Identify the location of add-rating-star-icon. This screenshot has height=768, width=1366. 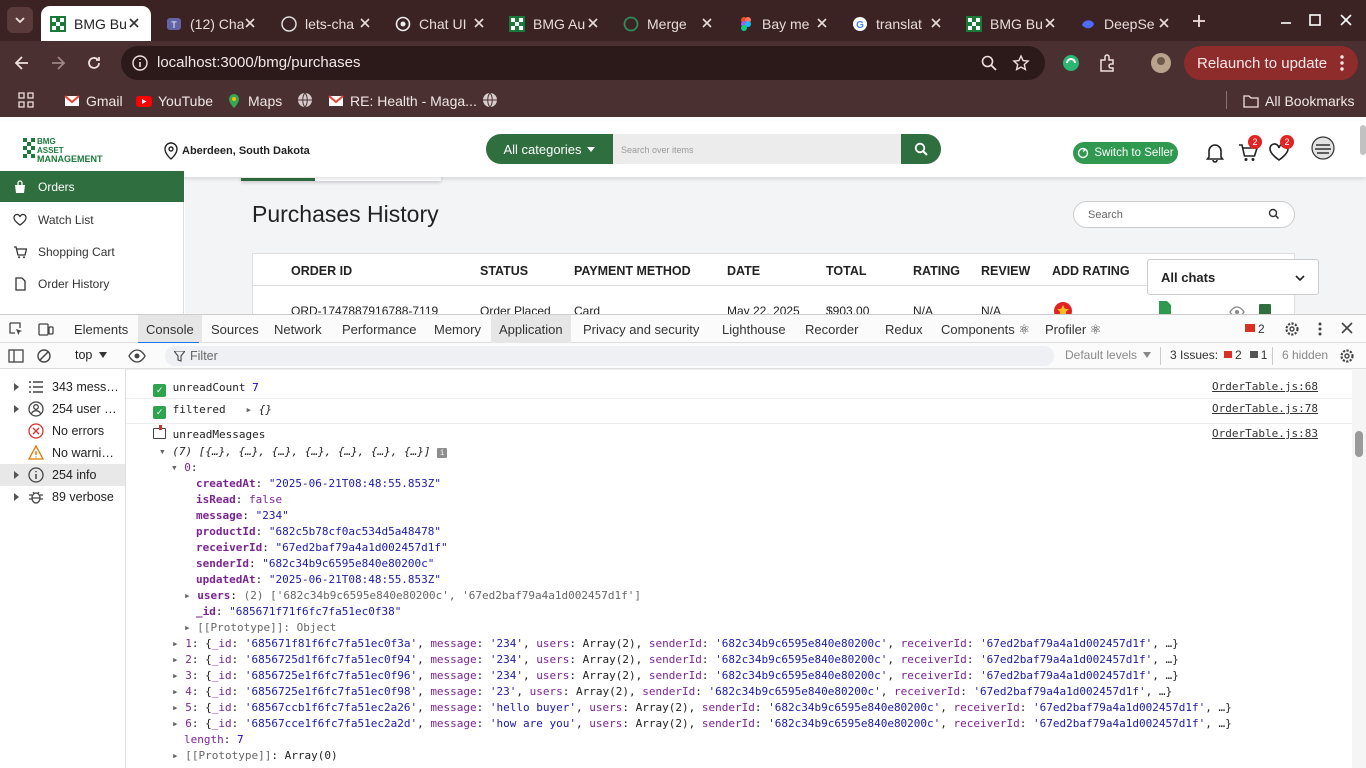
(1063, 307).